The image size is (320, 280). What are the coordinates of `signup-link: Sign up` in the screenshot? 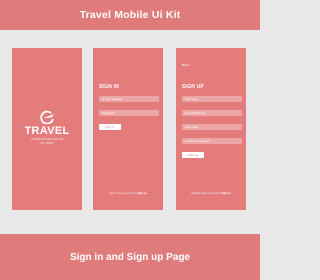 It's located at (142, 193).